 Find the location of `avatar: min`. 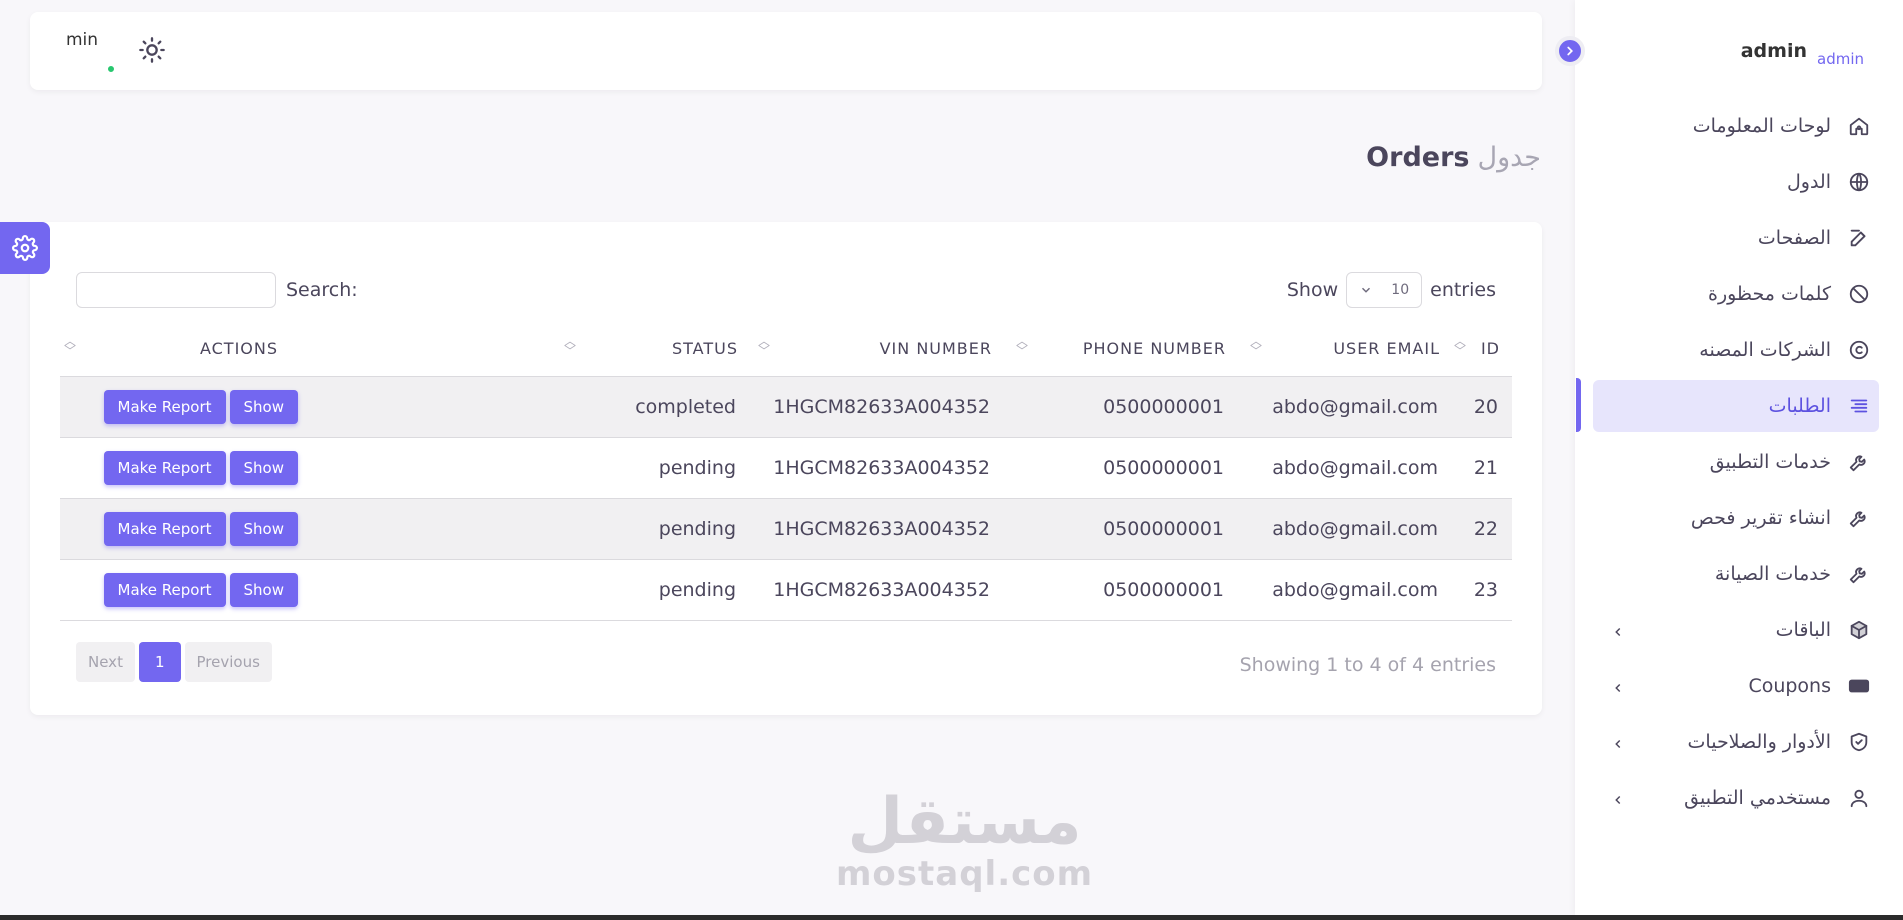

avatar: min is located at coordinates (94, 52).